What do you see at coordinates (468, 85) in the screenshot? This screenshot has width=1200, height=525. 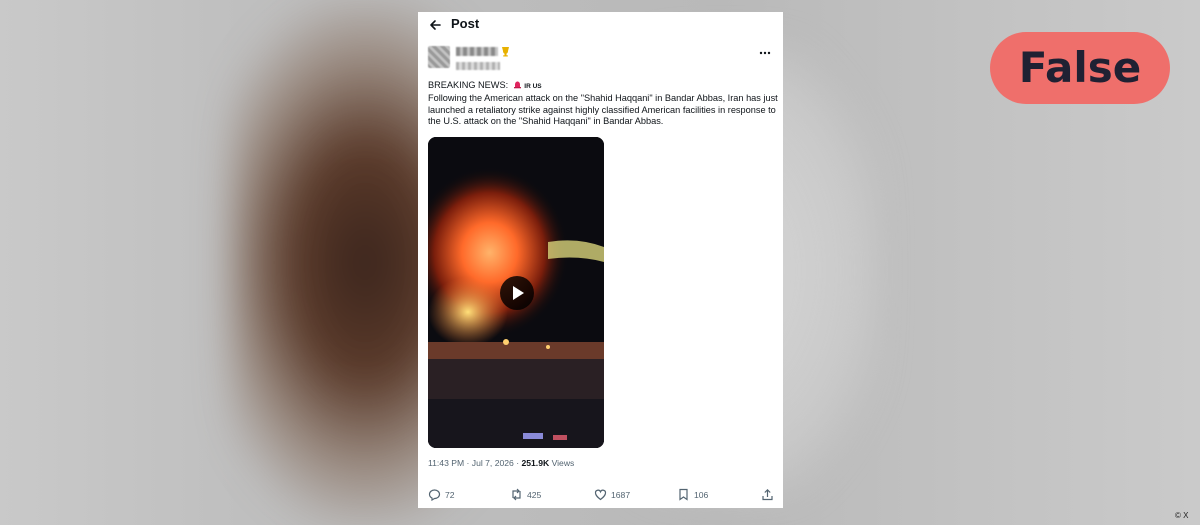 I see `breaking-news-label: BREAKING NEWS:` at bounding box center [468, 85].